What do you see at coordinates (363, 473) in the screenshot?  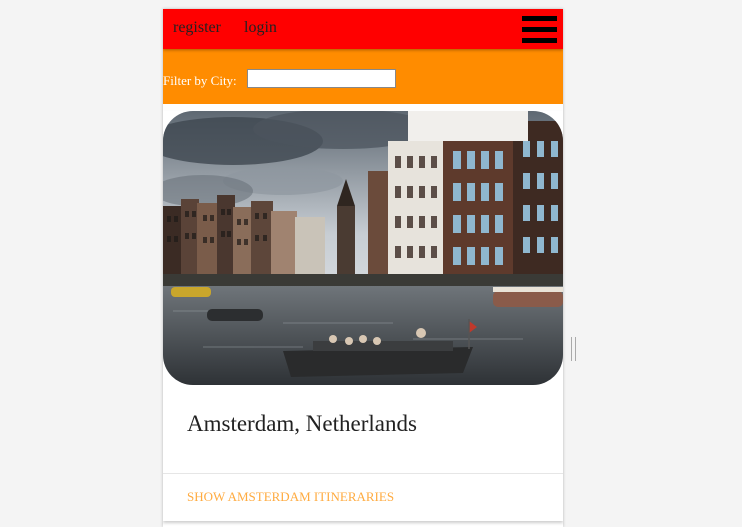 I see `card-divider` at bounding box center [363, 473].